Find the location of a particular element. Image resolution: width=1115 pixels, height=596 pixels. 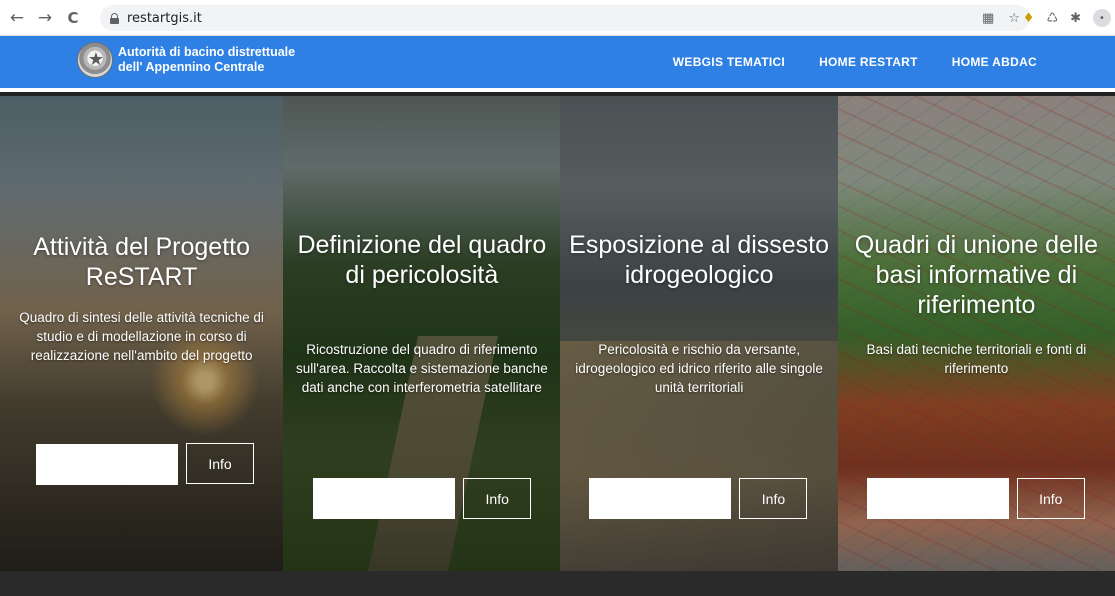

org-name-line2: dell' Appennino Centrale is located at coordinates (191, 67).